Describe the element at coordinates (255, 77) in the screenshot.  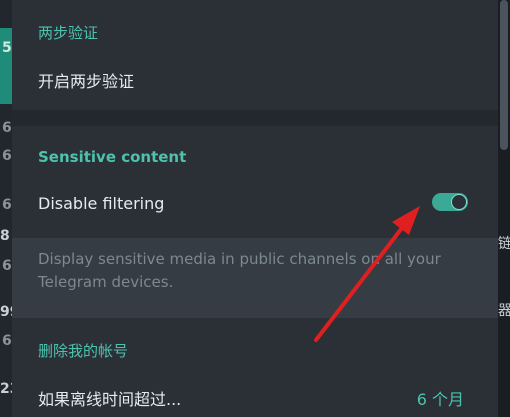
I see `enable-two-step-button: 开启两步验证` at that location.